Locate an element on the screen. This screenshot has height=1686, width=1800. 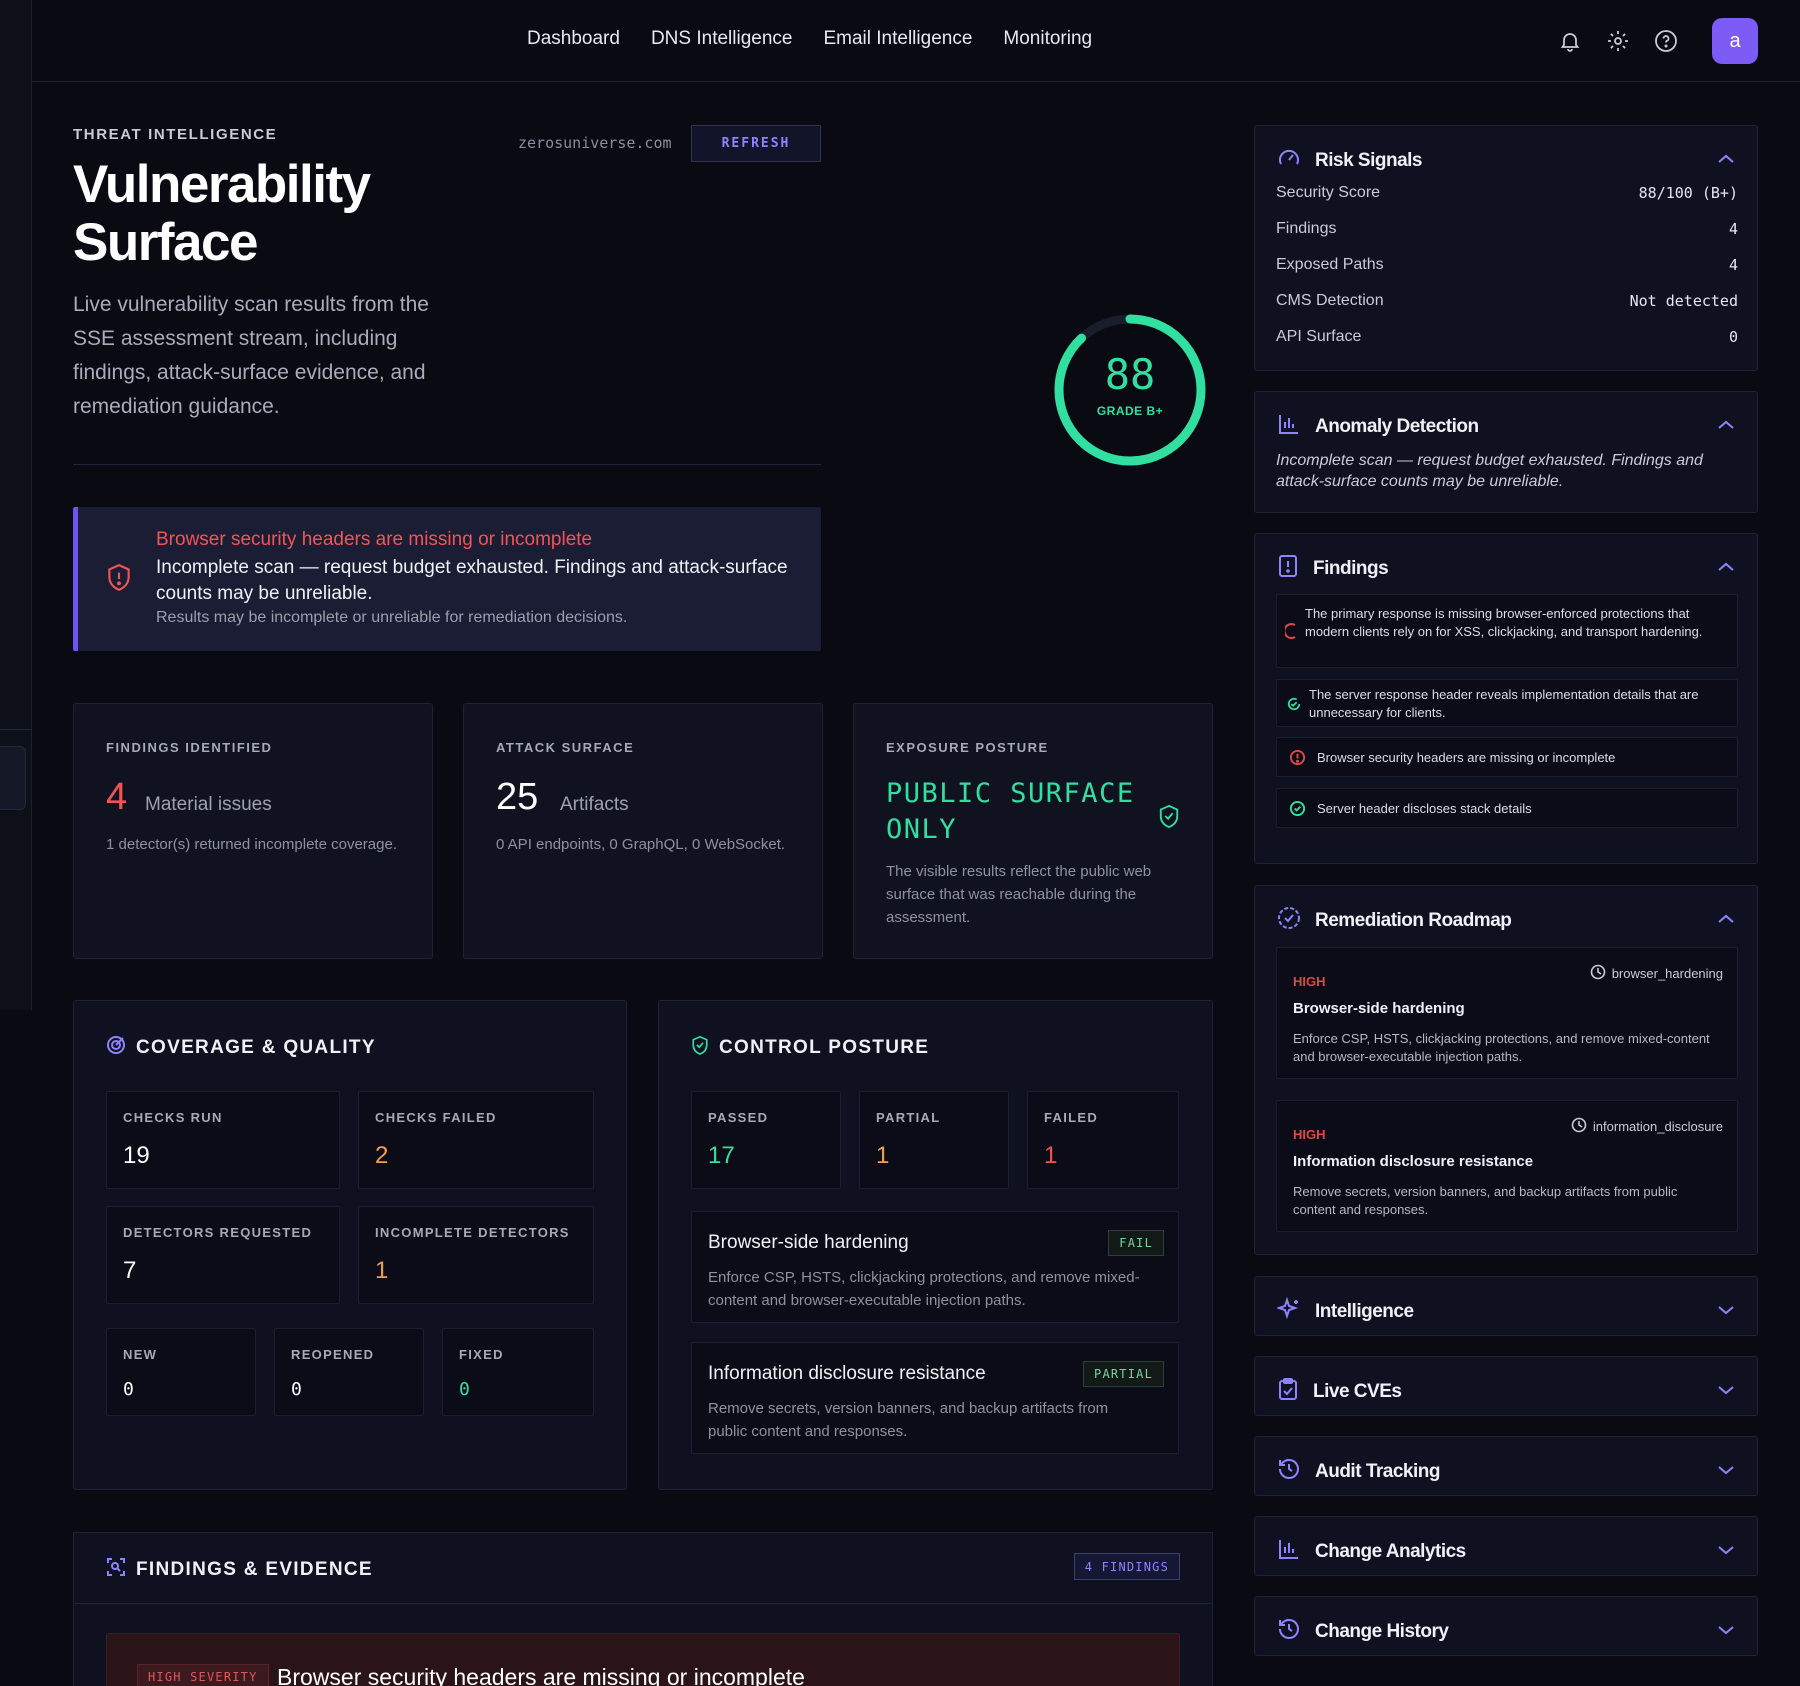
gear-icon is located at coordinates (1618, 41).